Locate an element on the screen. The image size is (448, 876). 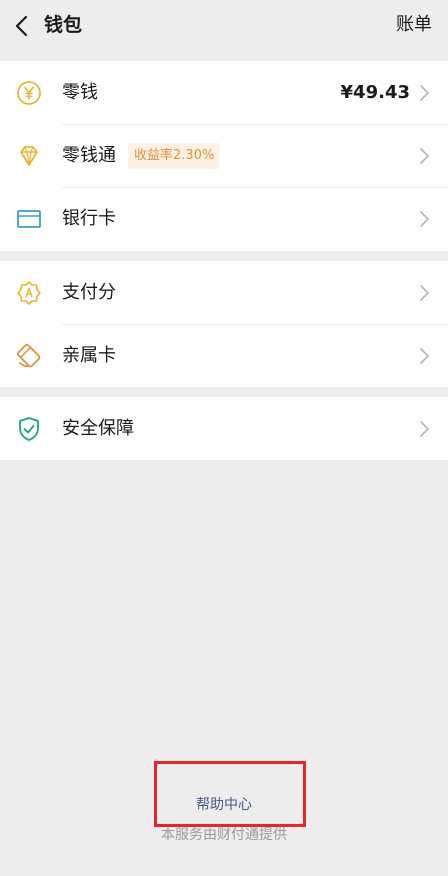
back-arrow-icon is located at coordinates (22, 26).